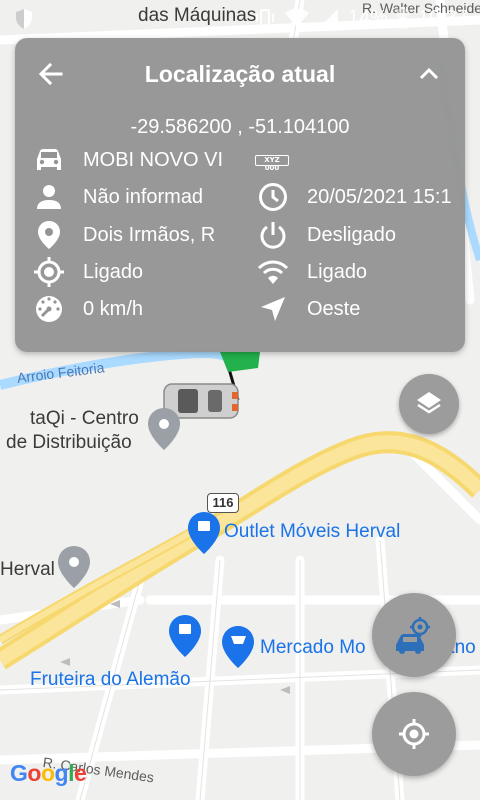 This screenshot has height=800, width=480. Describe the element at coordinates (113, 309) in the screenshot. I see `speed: 0 km/h` at that location.